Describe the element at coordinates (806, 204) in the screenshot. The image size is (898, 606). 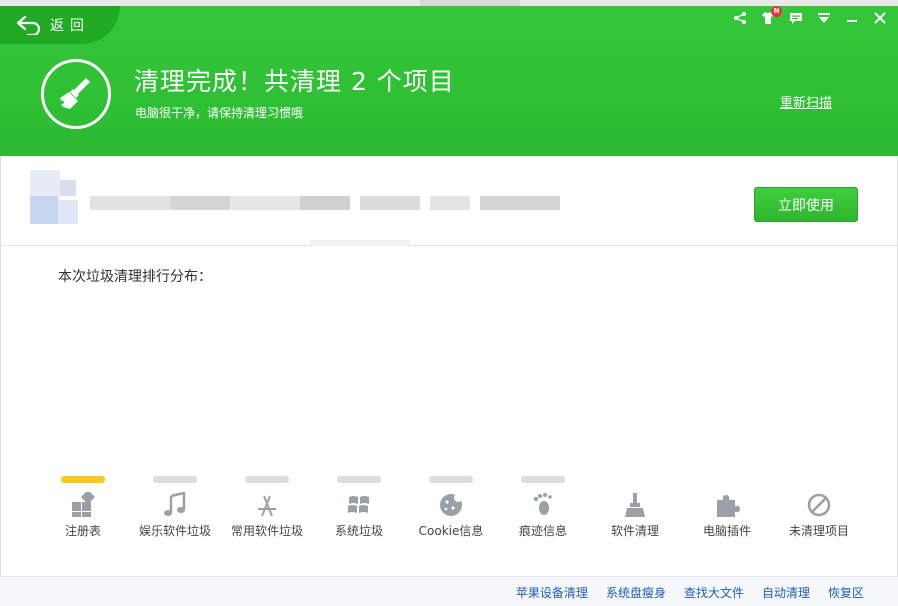
I see `use-now-button: 立即使用` at that location.